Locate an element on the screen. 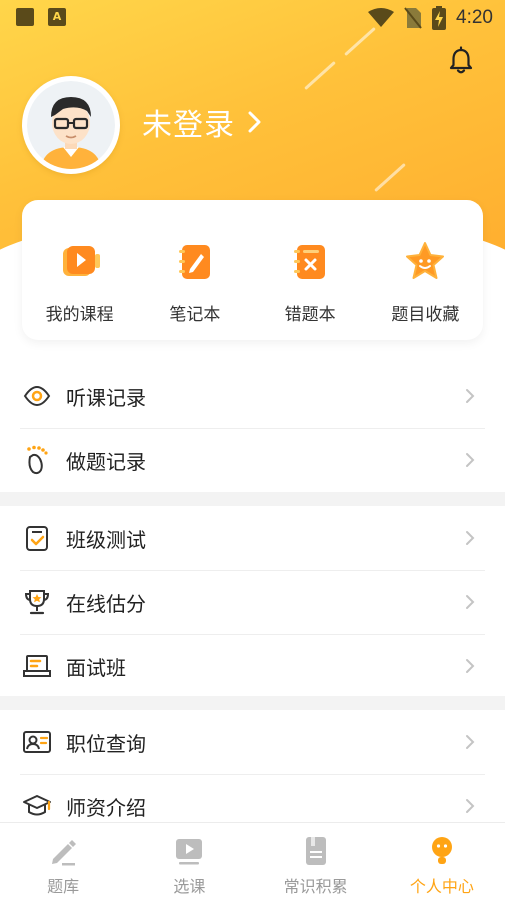 This screenshot has height=900, width=505. menu-item-online-score-estimate: 在线估分 is located at coordinates (252, 602).